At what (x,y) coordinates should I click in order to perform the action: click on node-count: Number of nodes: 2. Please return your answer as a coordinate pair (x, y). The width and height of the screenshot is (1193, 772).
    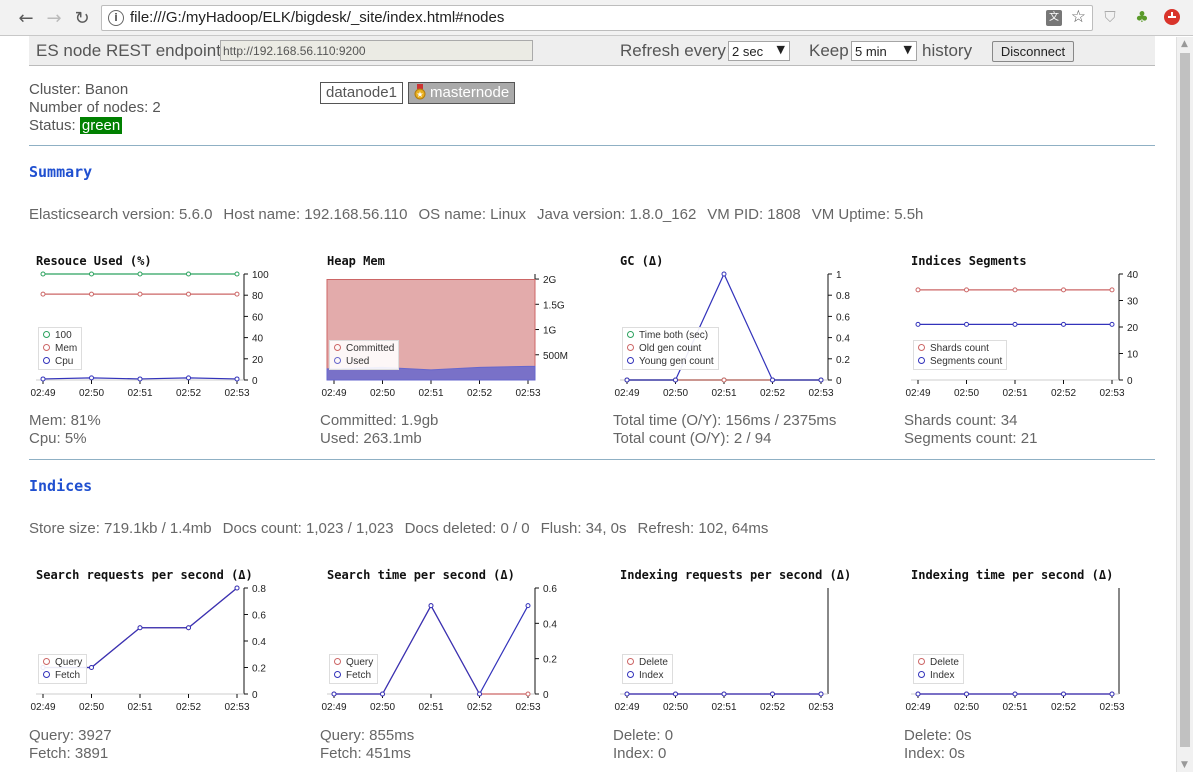
    Looking at the image, I should click on (95, 107).